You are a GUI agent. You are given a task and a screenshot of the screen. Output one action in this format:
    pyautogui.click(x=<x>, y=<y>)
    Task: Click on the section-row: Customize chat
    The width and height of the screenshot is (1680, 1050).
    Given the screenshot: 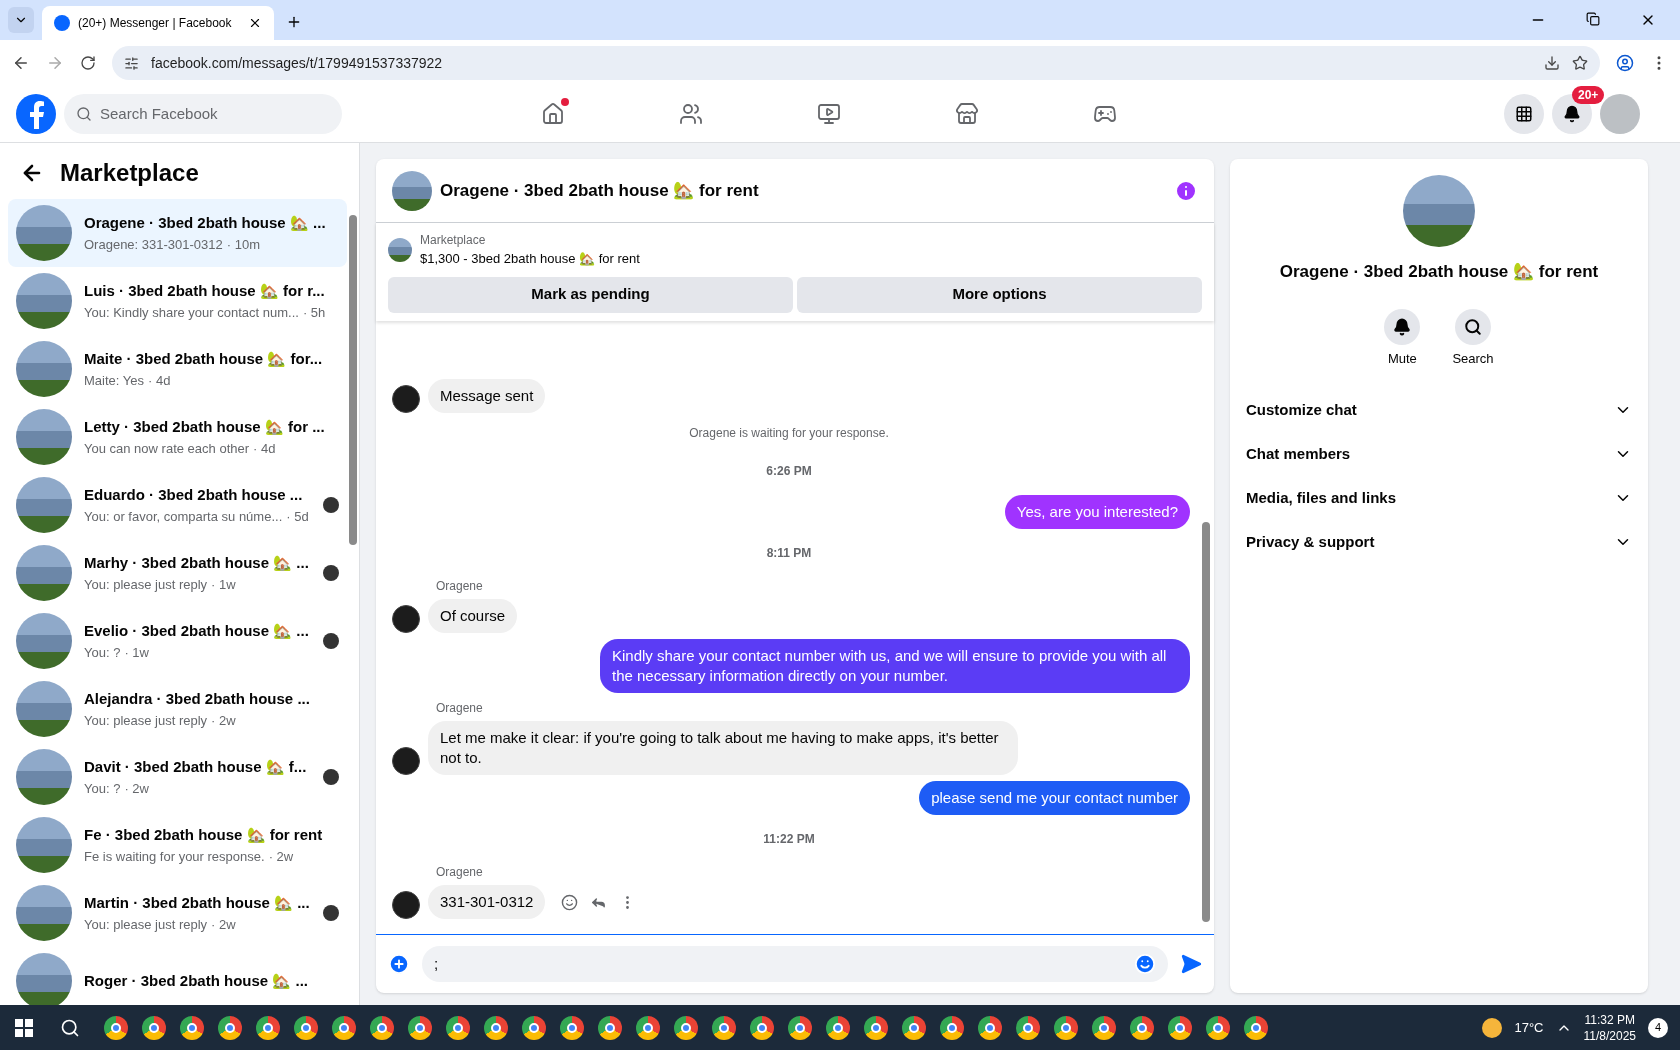 What is the action you would take?
    pyautogui.click(x=1439, y=410)
    